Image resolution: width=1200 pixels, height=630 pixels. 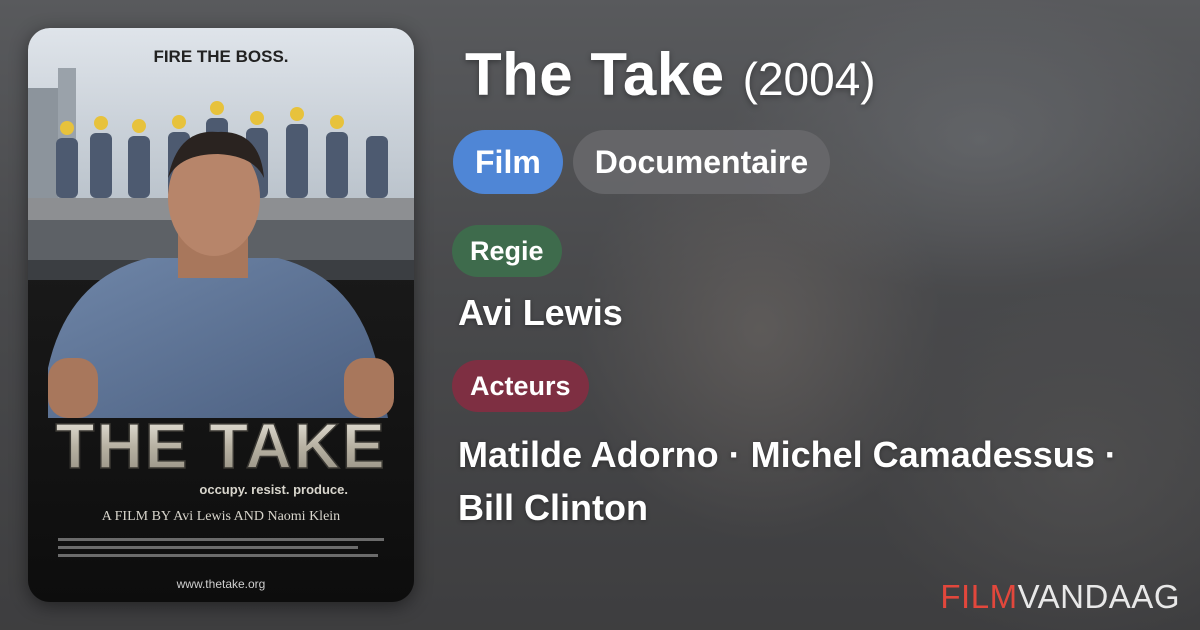 What do you see at coordinates (220, 446) in the screenshot?
I see `poster-title: THE TAKE` at bounding box center [220, 446].